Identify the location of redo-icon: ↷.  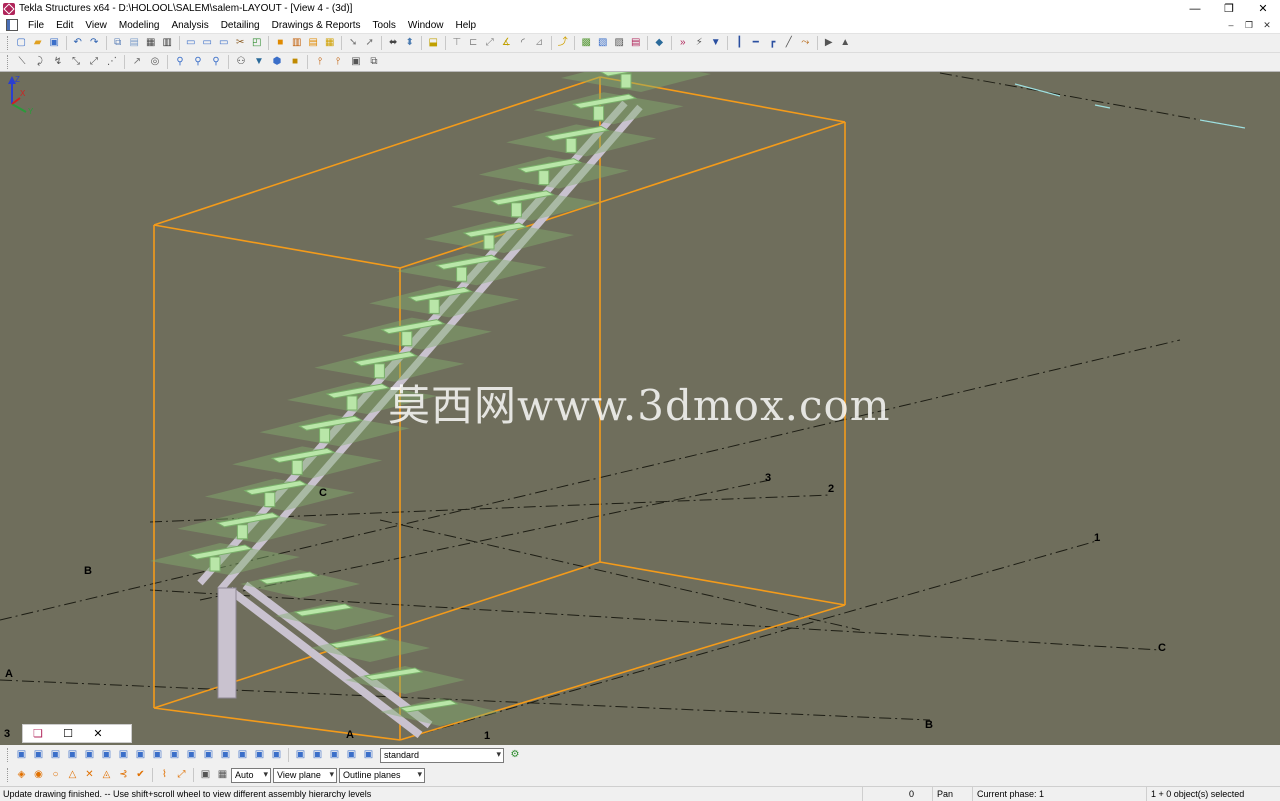
(94, 43).